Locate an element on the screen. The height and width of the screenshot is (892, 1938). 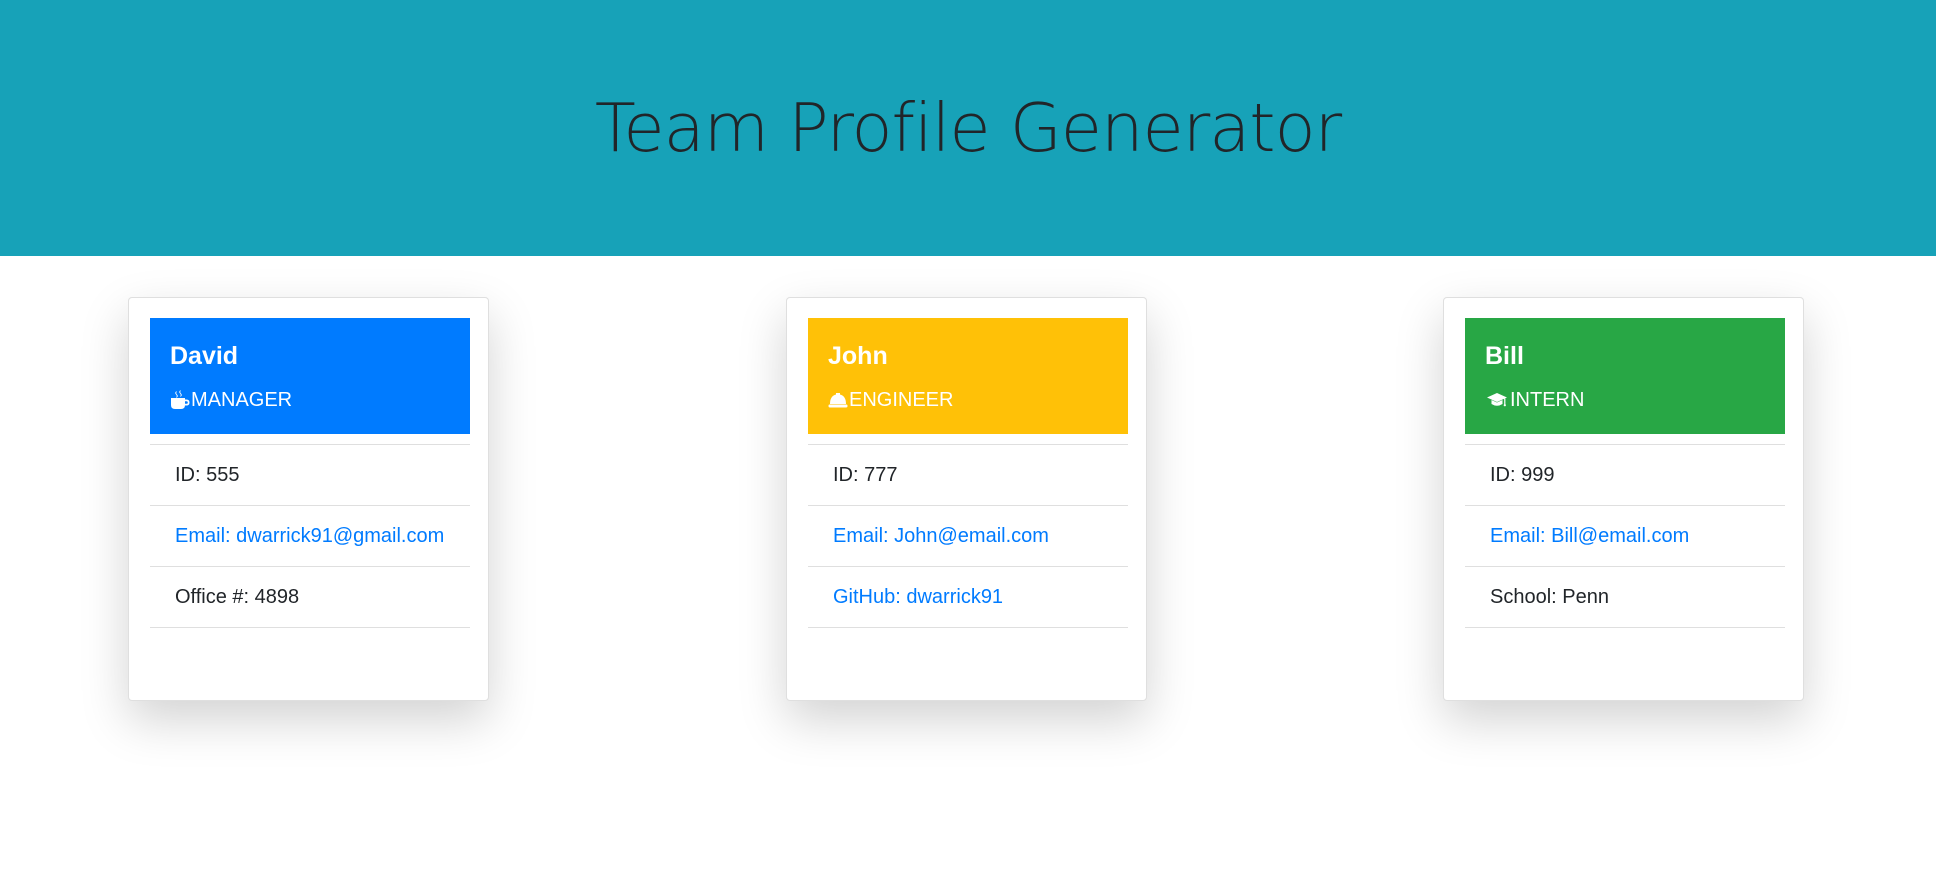
email-link: Email: dwarrick91@gmail.com is located at coordinates (310, 536).